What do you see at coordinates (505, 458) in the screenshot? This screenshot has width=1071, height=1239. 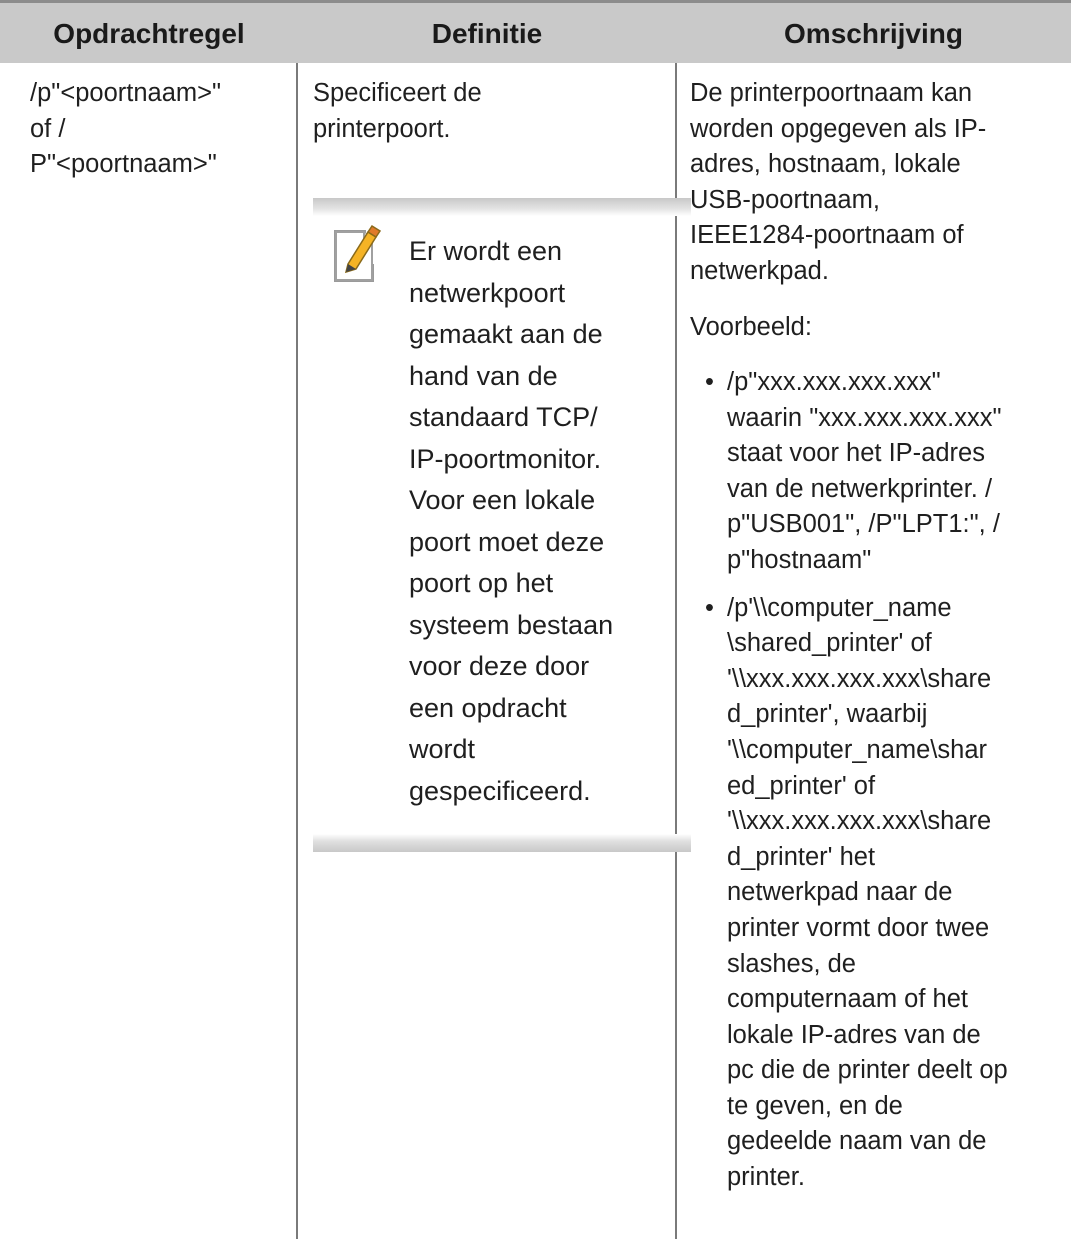 I see `note-line: IP-poortmonitor.` at bounding box center [505, 458].